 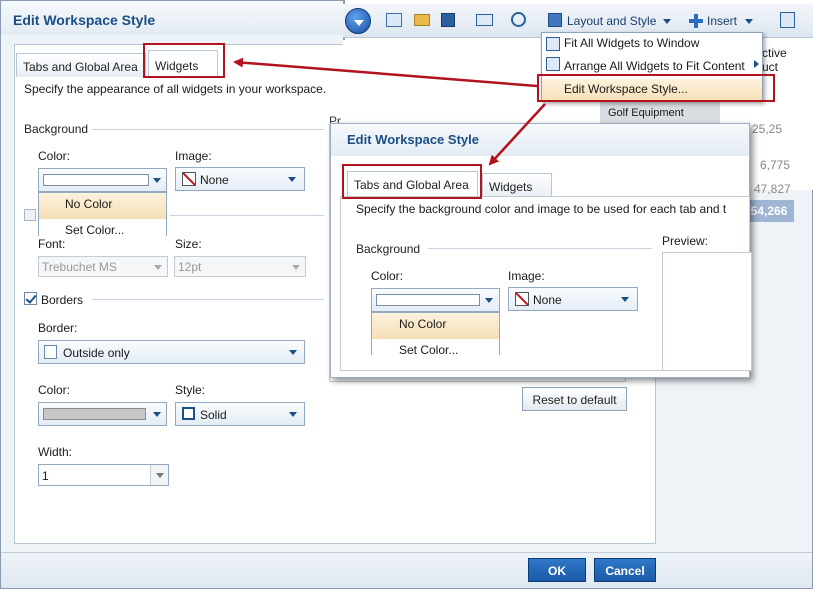 What do you see at coordinates (190, 267) in the screenshot?
I see `size-value: 12pt` at bounding box center [190, 267].